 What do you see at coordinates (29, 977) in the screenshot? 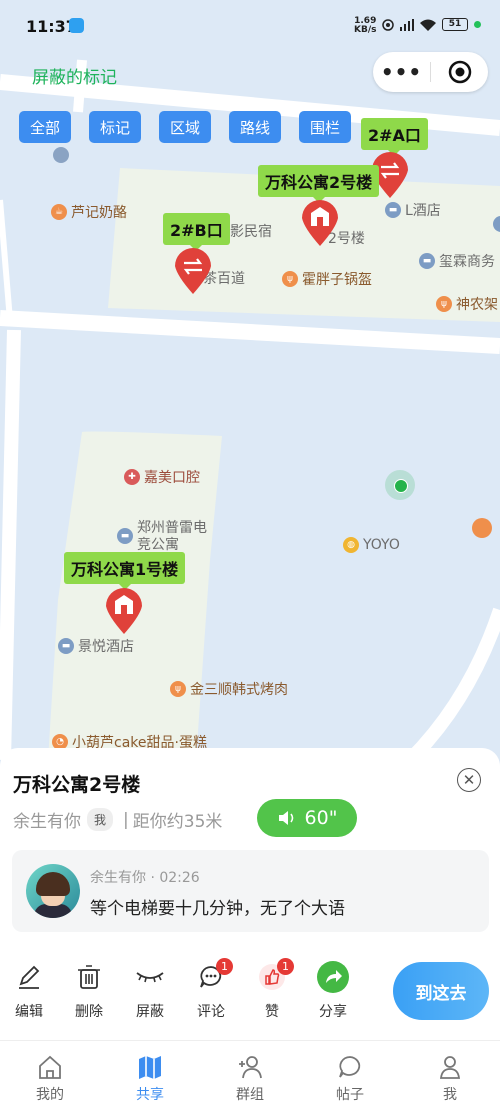
I see `edit-icon` at bounding box center [29, 977].